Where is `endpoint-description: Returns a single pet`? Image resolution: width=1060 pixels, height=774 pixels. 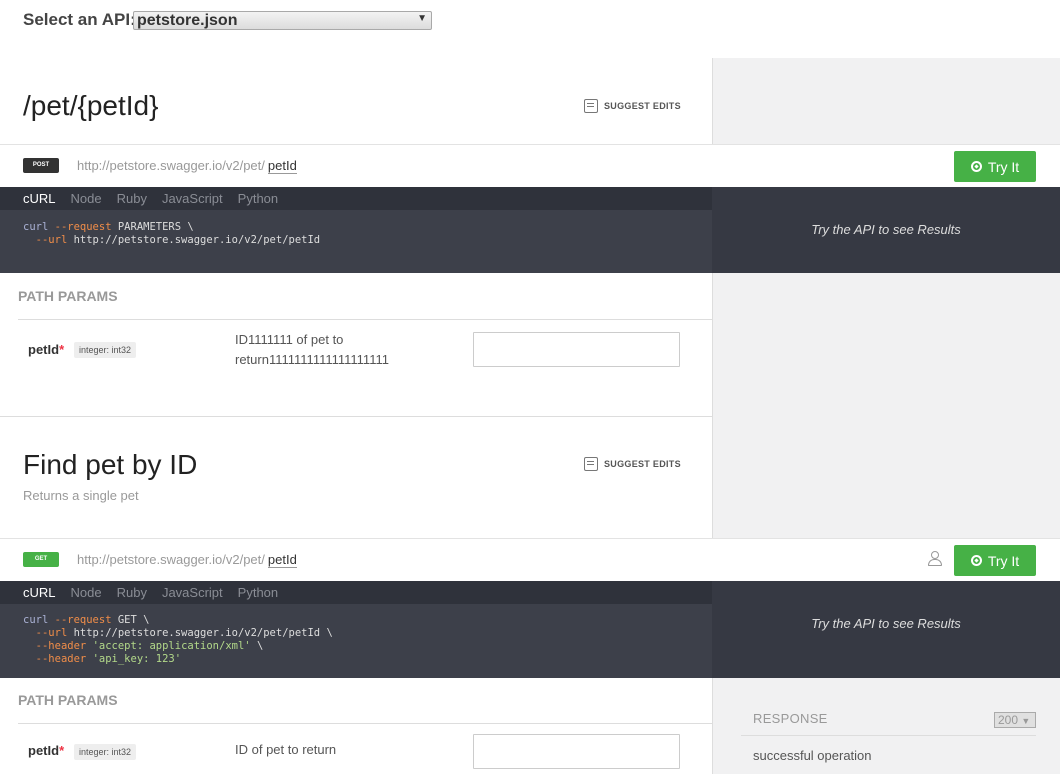
endpoint-description: Returns a single pet is located at coordinates (81, 495).